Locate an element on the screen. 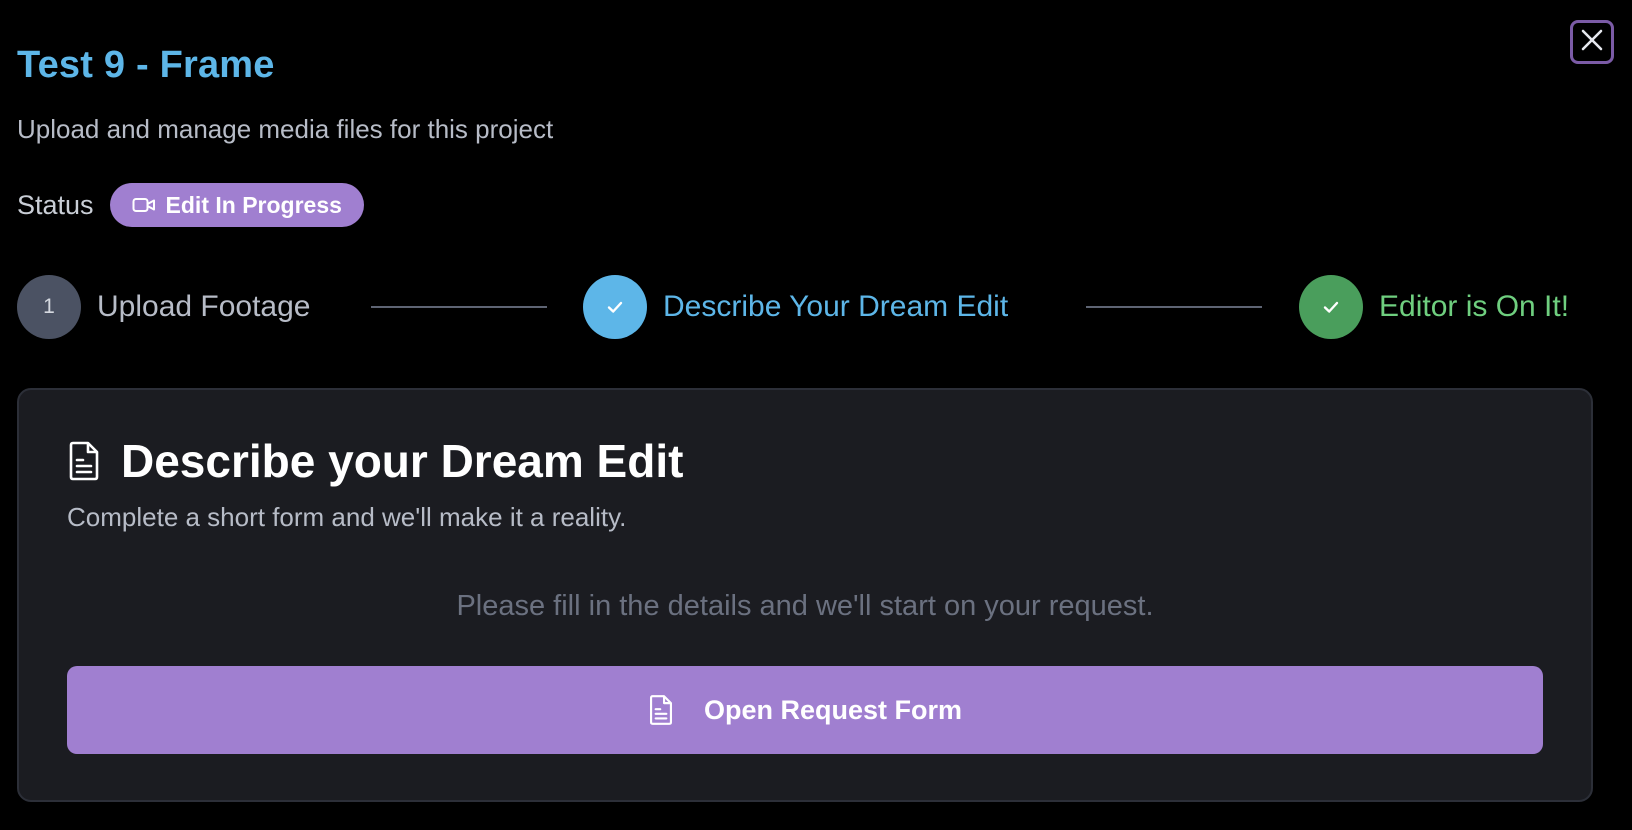 The image size is (1632, 830). step-label: Editor is On It! is located at coordinates (1474, 306).